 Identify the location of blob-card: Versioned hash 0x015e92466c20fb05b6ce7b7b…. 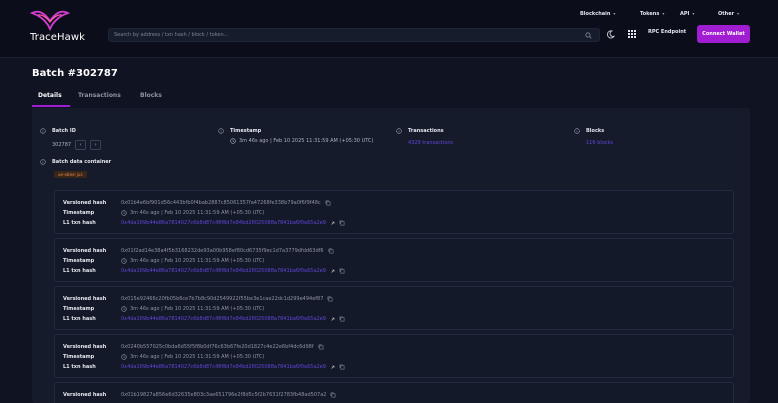
(394, 308).